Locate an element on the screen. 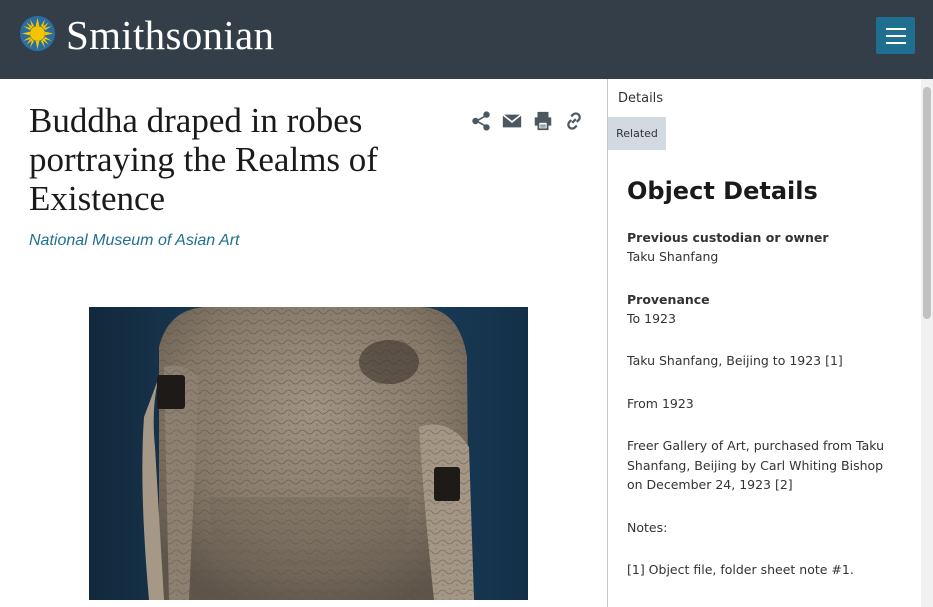 This screenshot has width=933, height=607. email-icon is located at coordinates (511, 120).